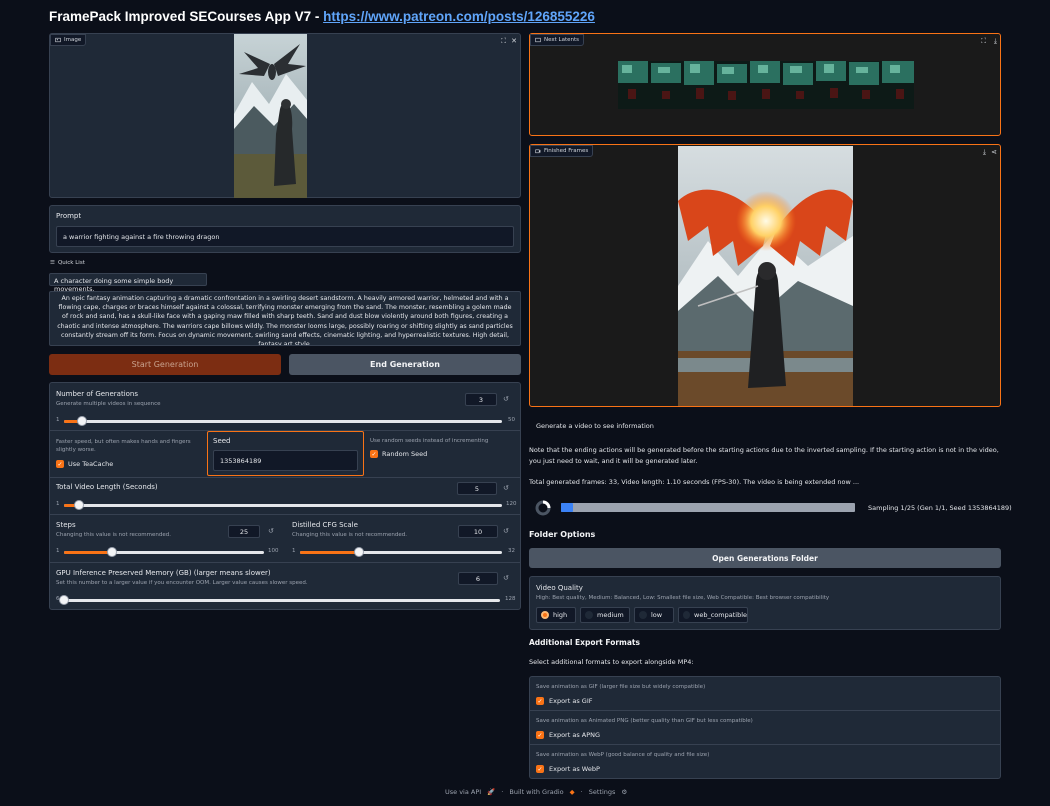  What do you see at coordinates (994, 152) in the screenshot?
I see `share-icon: ⋖` at bounding box center [994, 152].